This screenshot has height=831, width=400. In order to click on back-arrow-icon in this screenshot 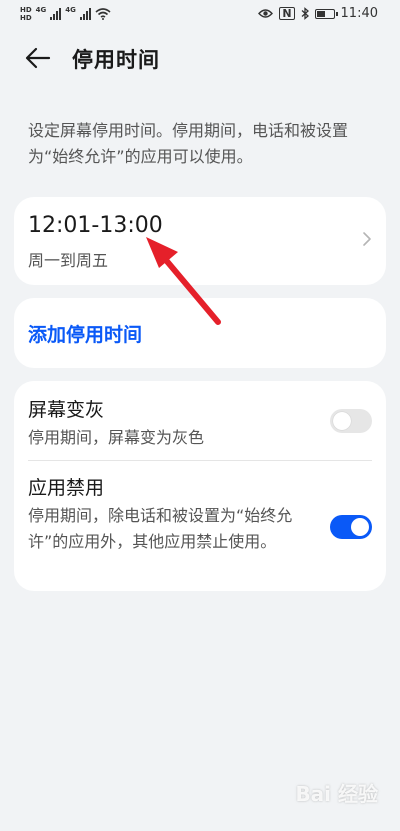, I will do `click(38, 58)`.